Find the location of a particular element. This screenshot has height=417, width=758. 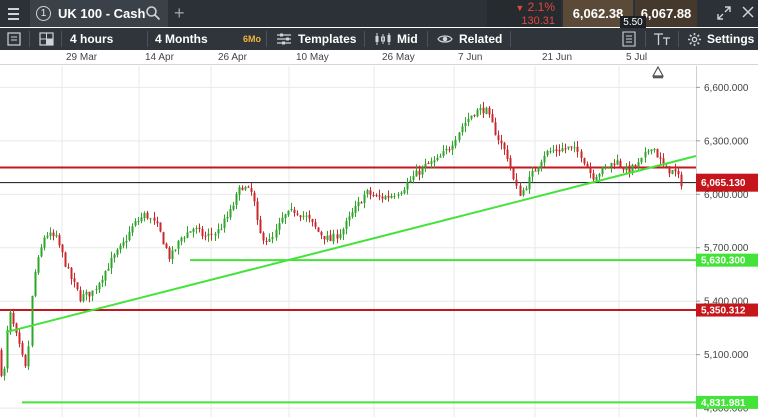

expand-icon is located at coordinates (724, 14).